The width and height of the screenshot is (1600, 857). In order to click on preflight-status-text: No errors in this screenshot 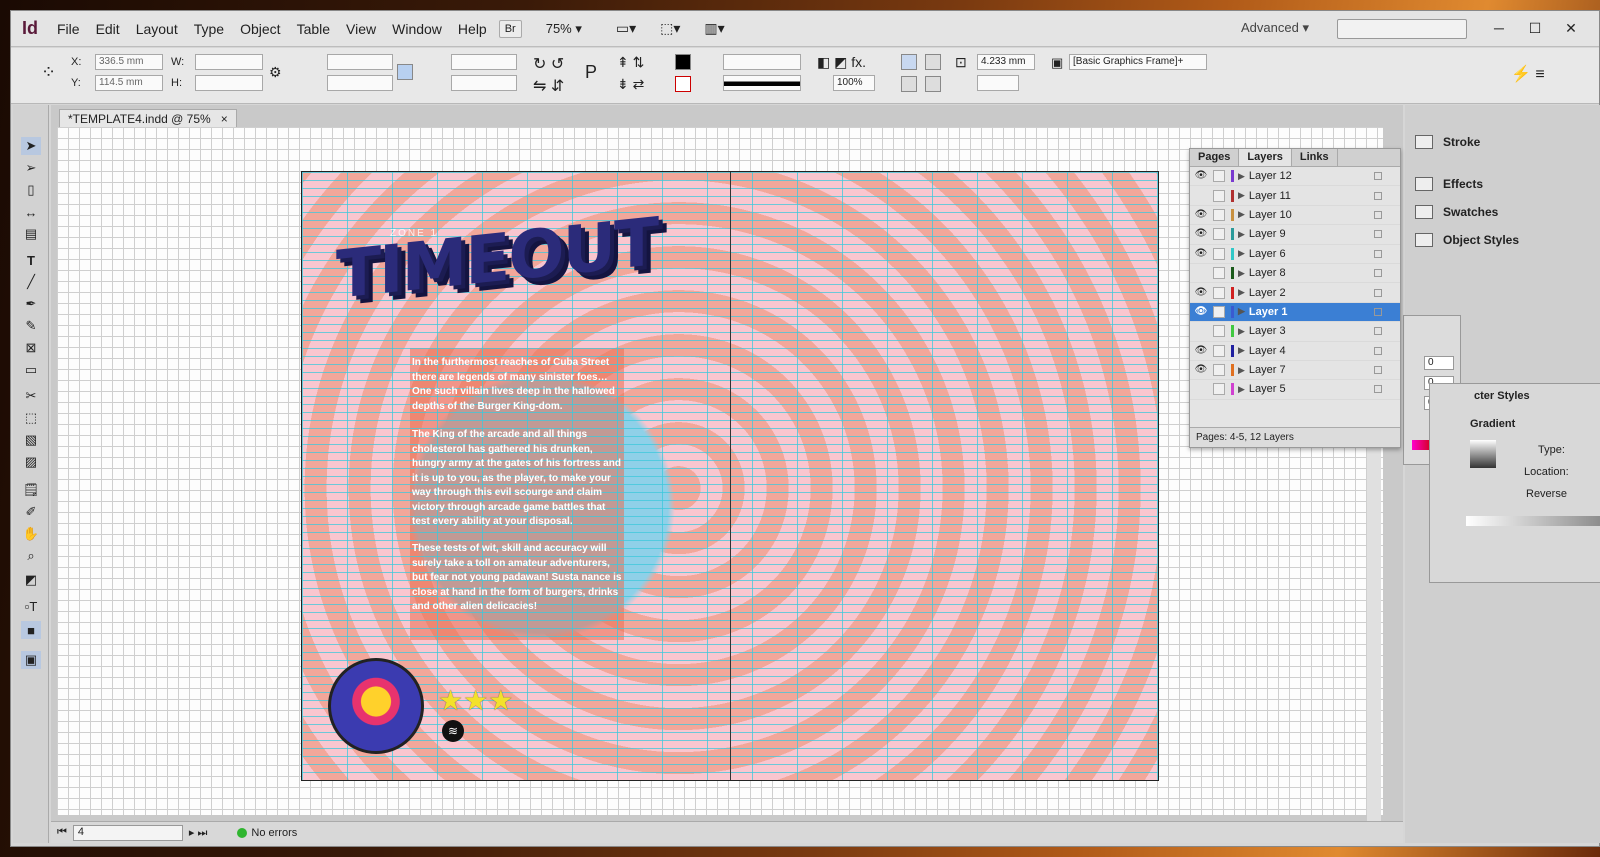, I will do `click(274, 833)`.